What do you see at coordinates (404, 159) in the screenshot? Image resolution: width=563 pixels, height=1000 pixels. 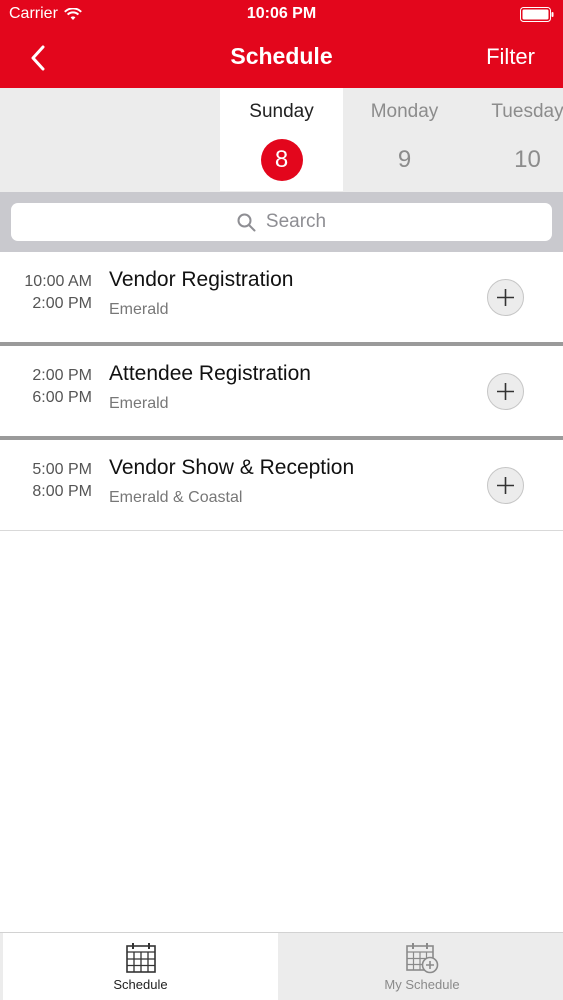 I see `day-number: 9` at bounding box center [404, 159].